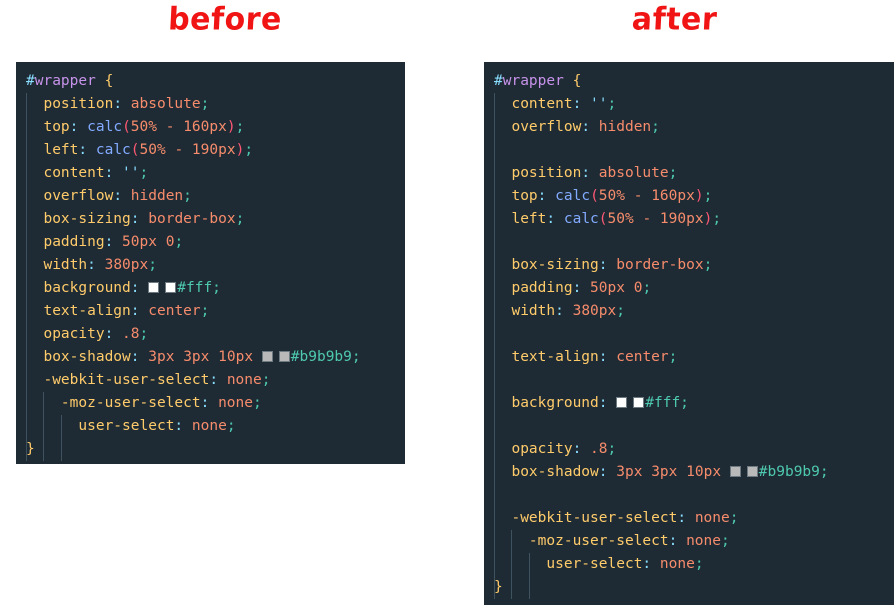 The width and height of the screenshot is (894, 605). I want to click on paren-close: ), so click(699, 196).